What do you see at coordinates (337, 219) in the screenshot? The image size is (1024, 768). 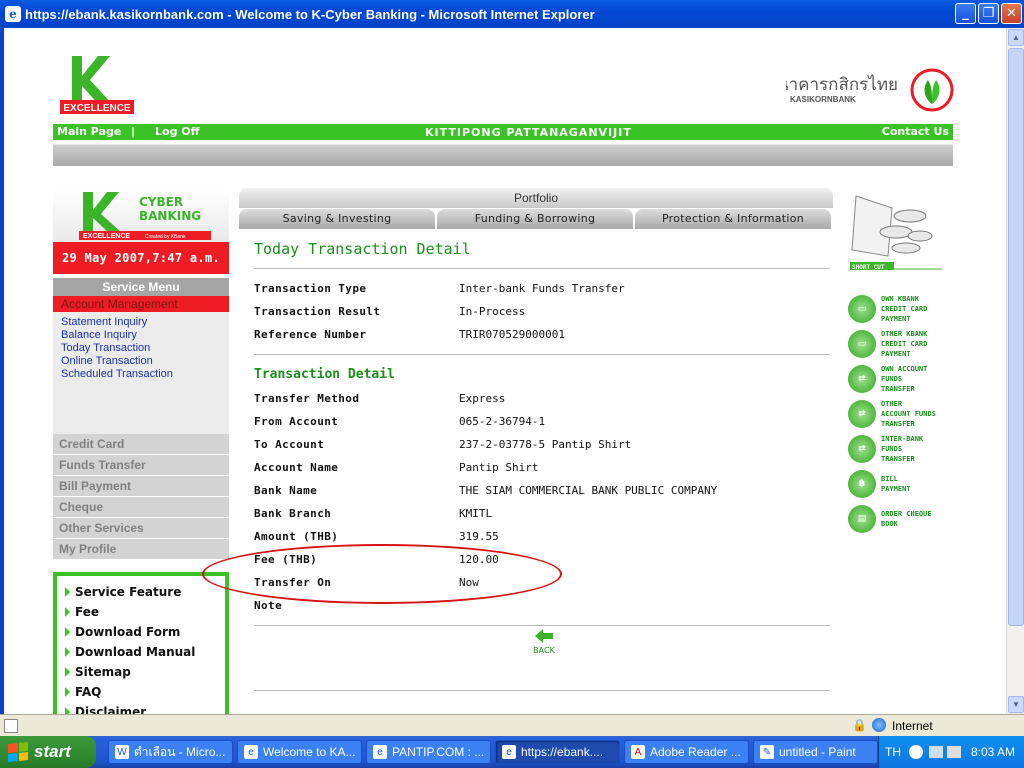 I see `tab-saving-investing: Saving & Investing` at bounding box center [337, 219].